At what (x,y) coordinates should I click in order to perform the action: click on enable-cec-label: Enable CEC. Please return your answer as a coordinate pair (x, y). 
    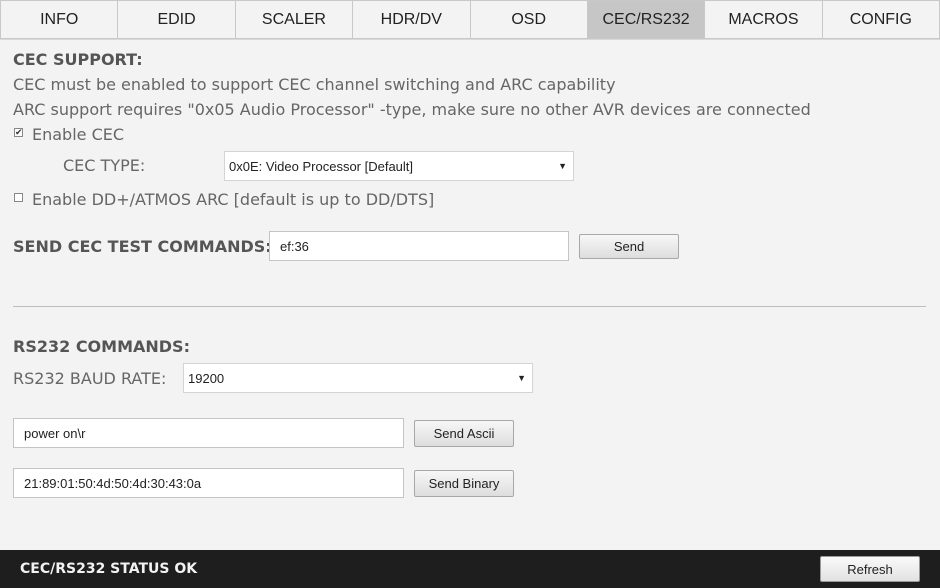
    Looking at the image, I should click on (78, 134).